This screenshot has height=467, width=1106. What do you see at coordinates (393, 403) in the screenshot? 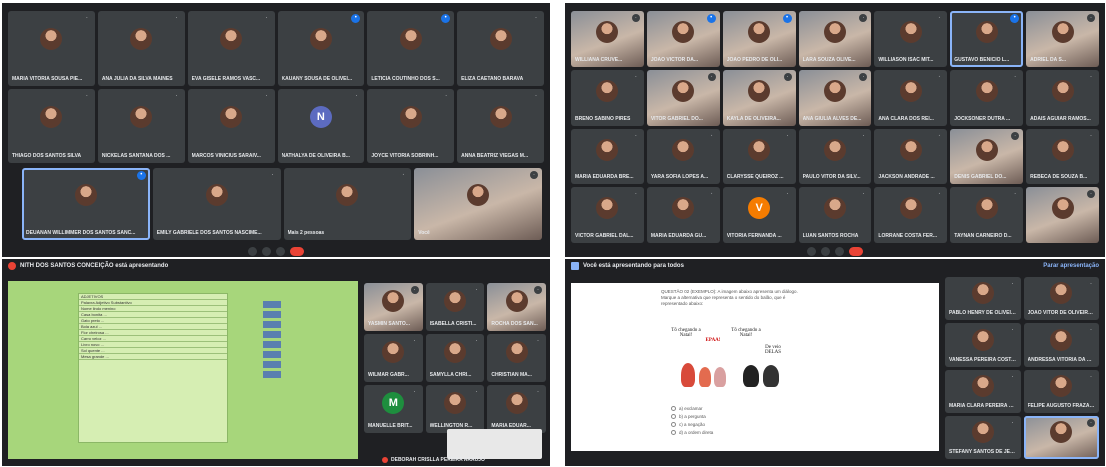
I see `avatar-letter: M` at bounding box center [393, 403].